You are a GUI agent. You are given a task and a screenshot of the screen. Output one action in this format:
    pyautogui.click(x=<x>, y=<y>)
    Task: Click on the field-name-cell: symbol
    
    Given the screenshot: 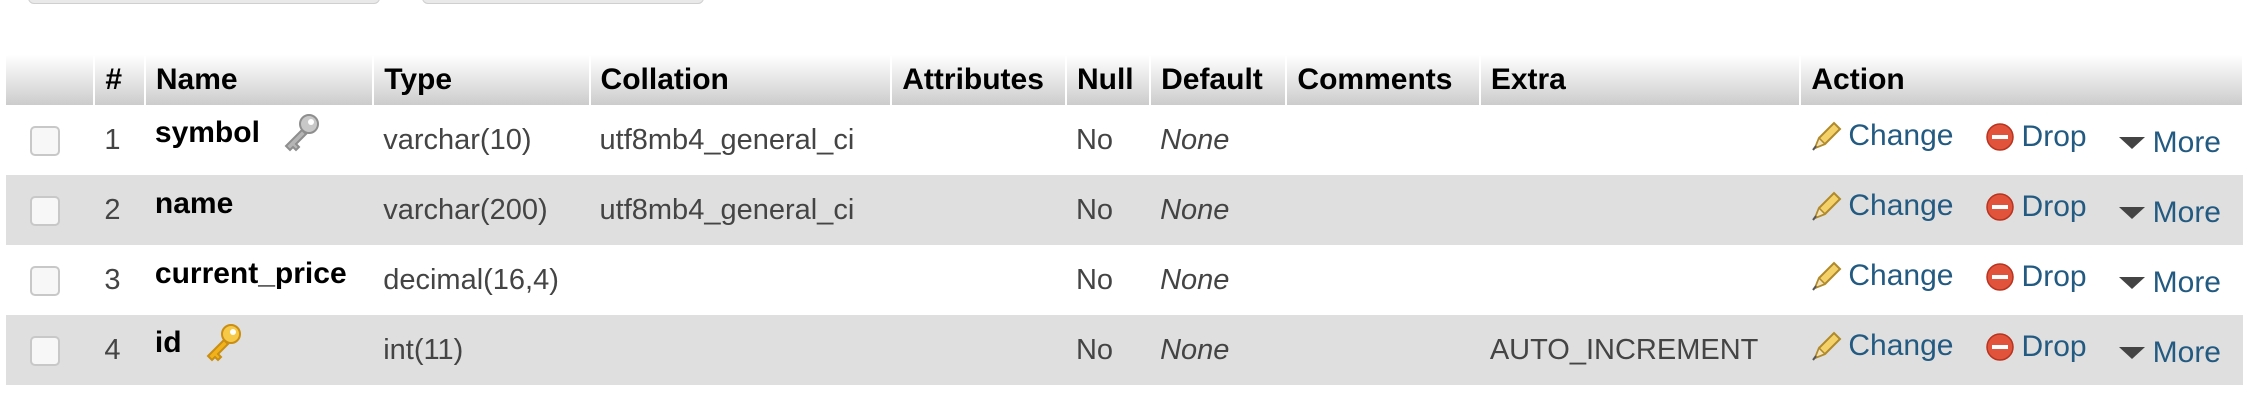 What is the action you would take?
    pyautogui.click(x=259, y=140)
    